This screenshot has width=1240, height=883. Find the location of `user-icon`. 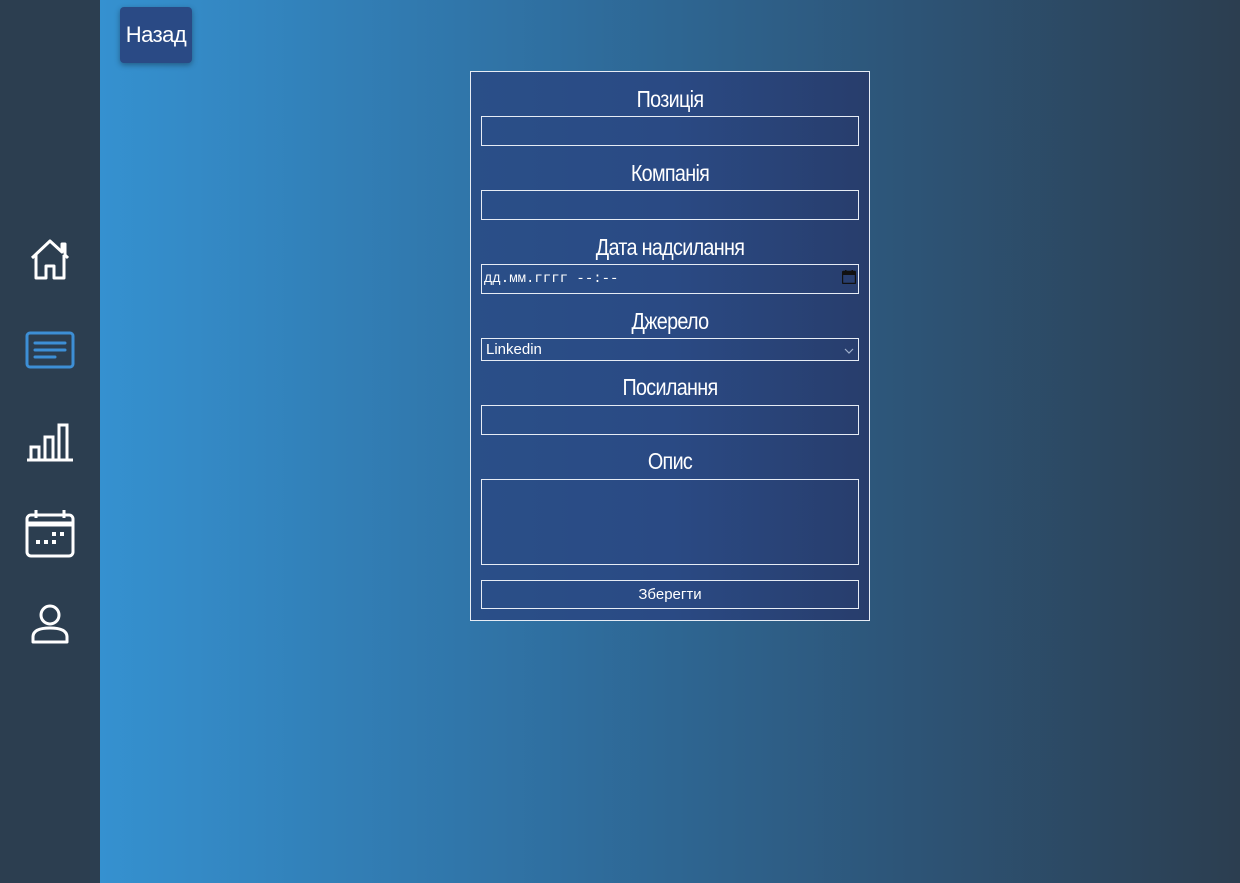

user-icon is located at coordinates (50, 624).